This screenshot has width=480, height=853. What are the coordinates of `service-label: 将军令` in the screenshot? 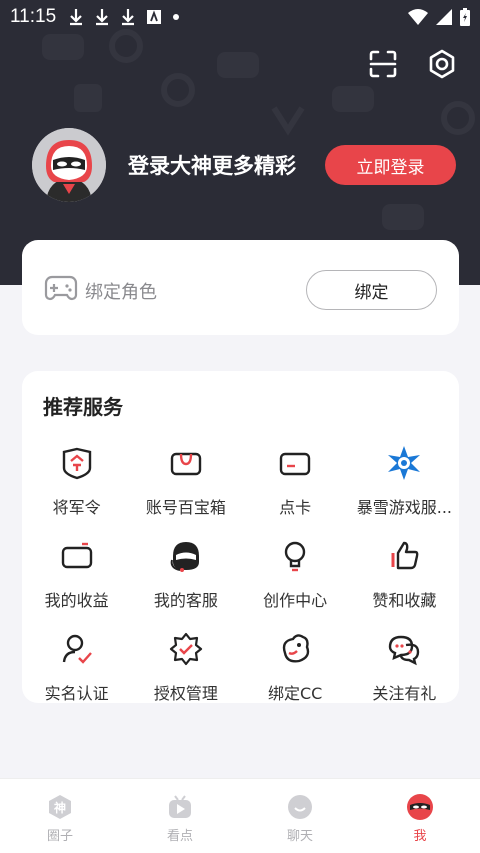 It's located at (76, 507).